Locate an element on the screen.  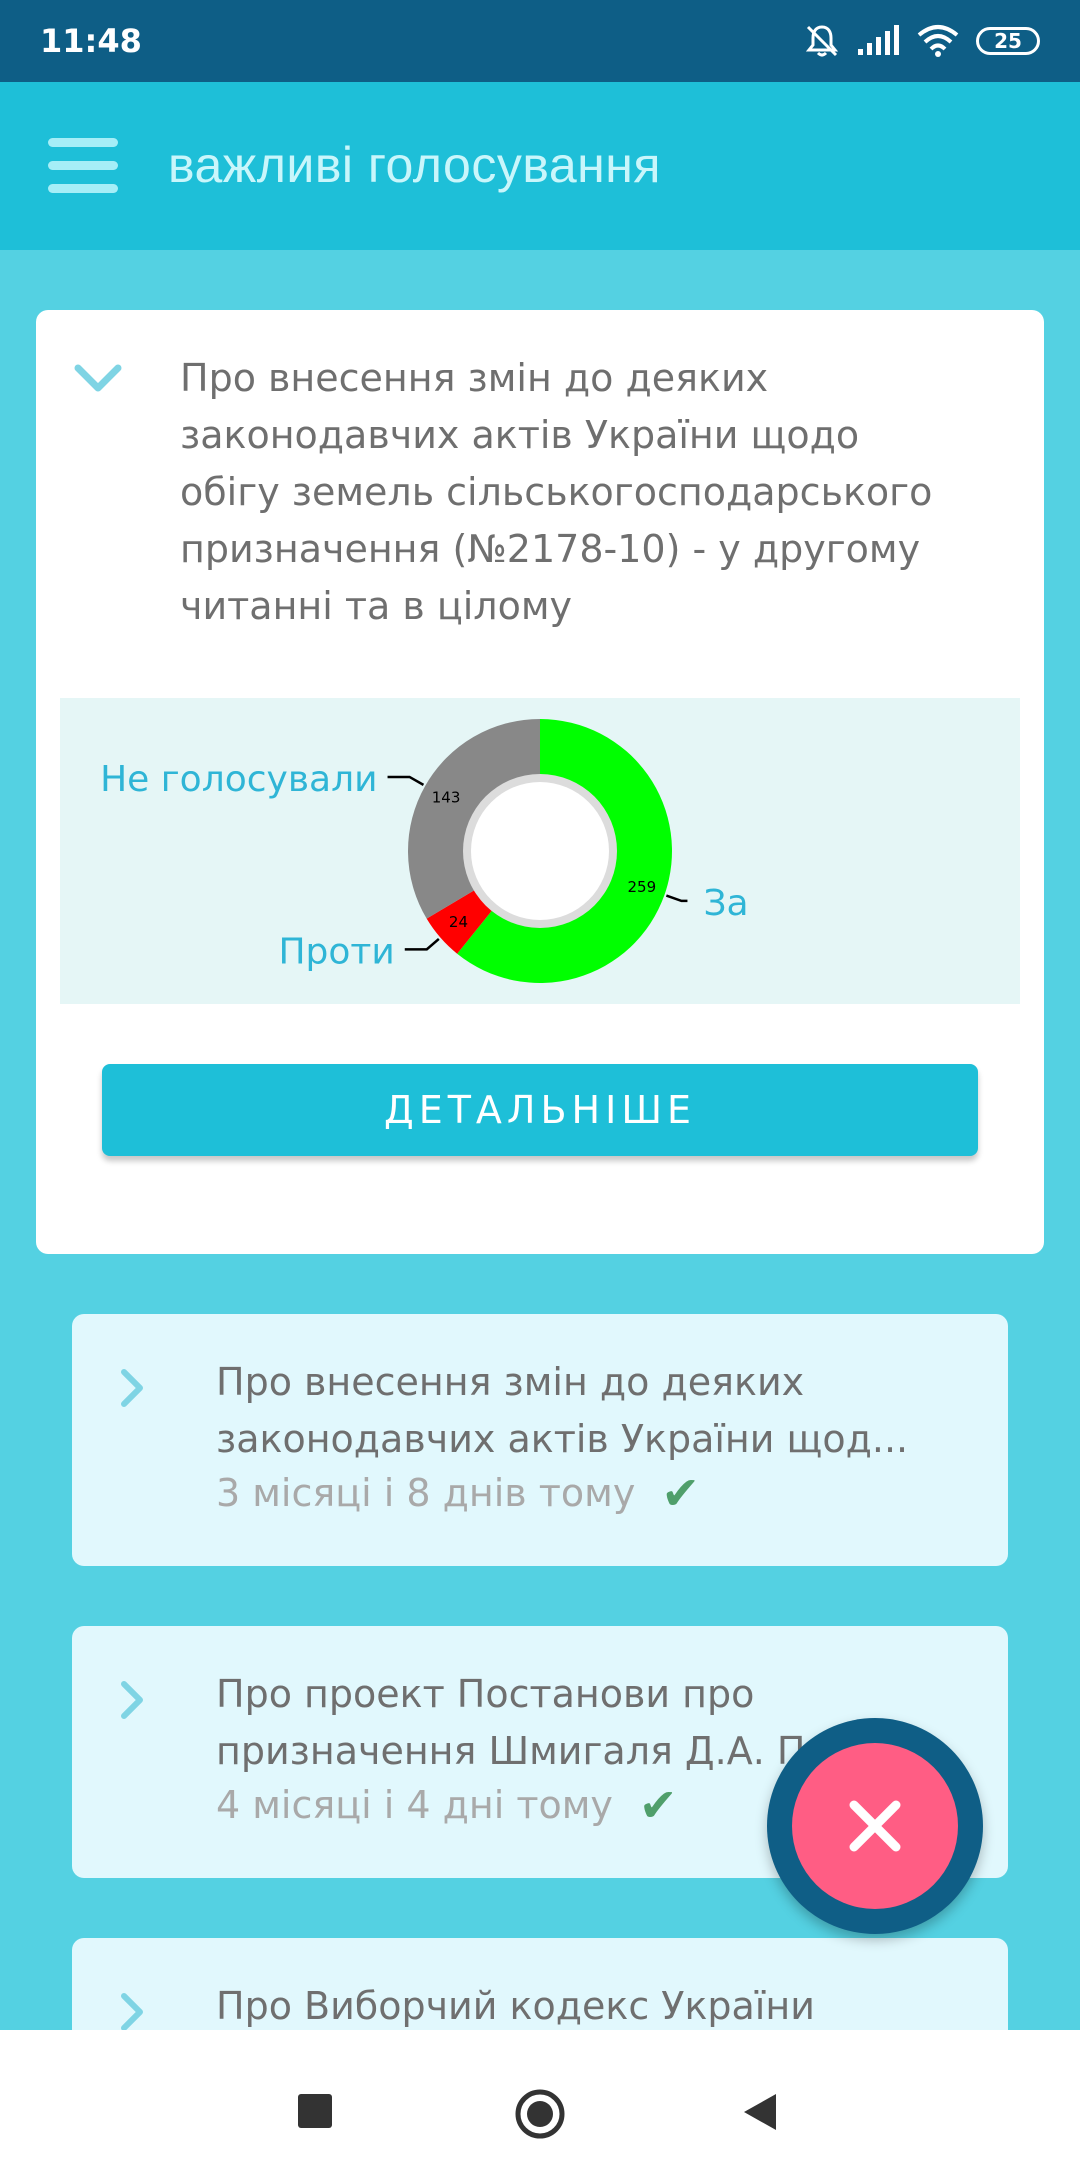
data-label: 24 is located at coordinates (458, 922).